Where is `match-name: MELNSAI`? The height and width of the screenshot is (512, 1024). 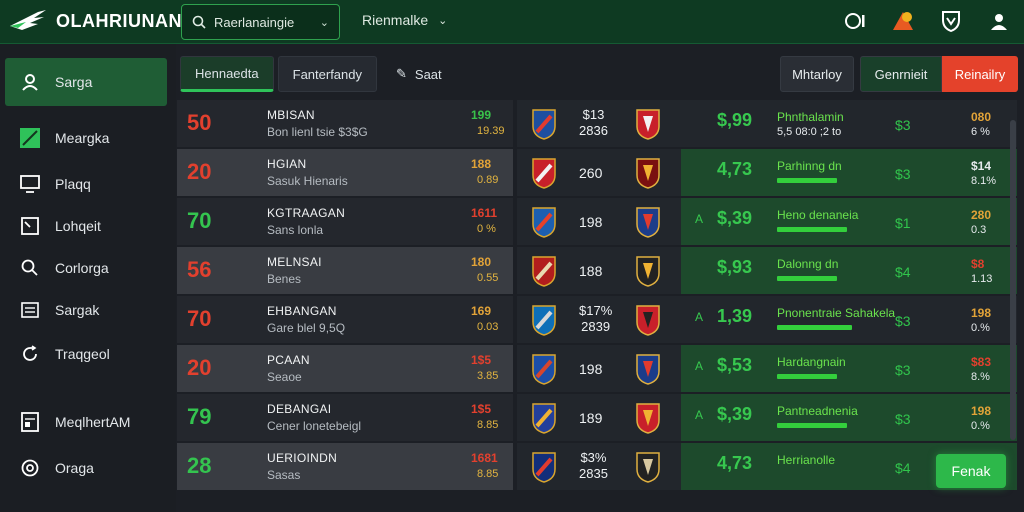
match-name: MELNSAI is located at coordinates (294, 262).